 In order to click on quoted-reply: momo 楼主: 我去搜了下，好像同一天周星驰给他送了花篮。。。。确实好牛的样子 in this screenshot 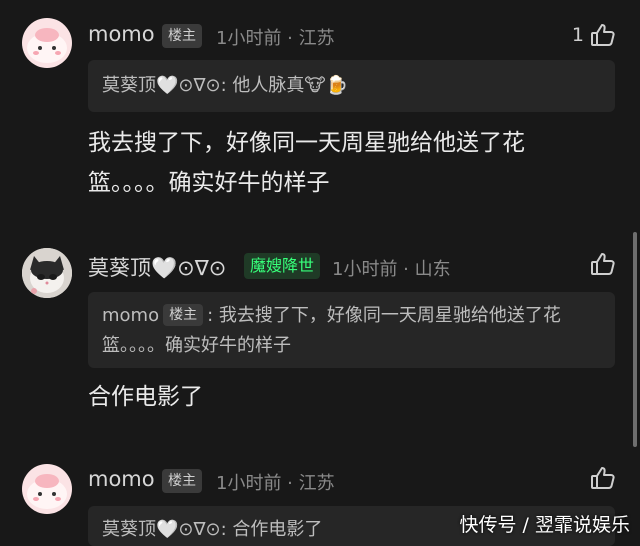, I will do `click(351, 330)`.